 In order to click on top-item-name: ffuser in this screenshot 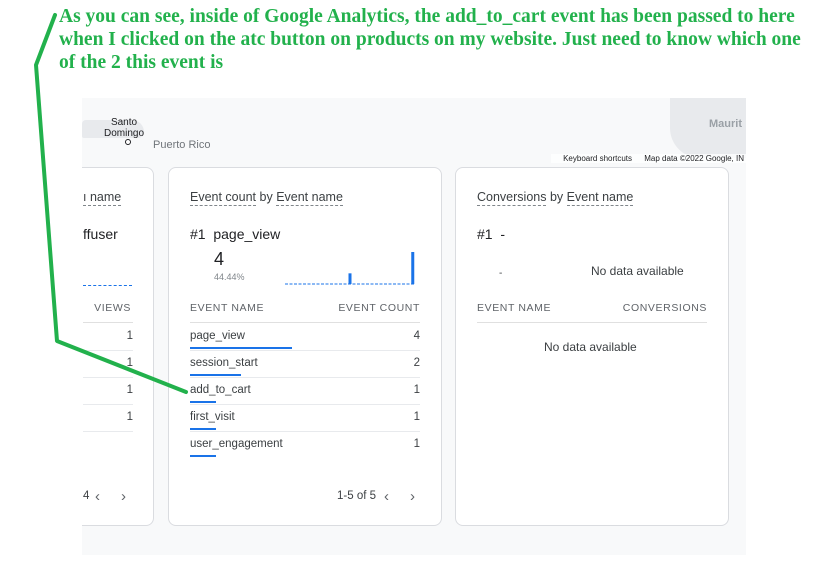, I will do `click(100, 234)`.